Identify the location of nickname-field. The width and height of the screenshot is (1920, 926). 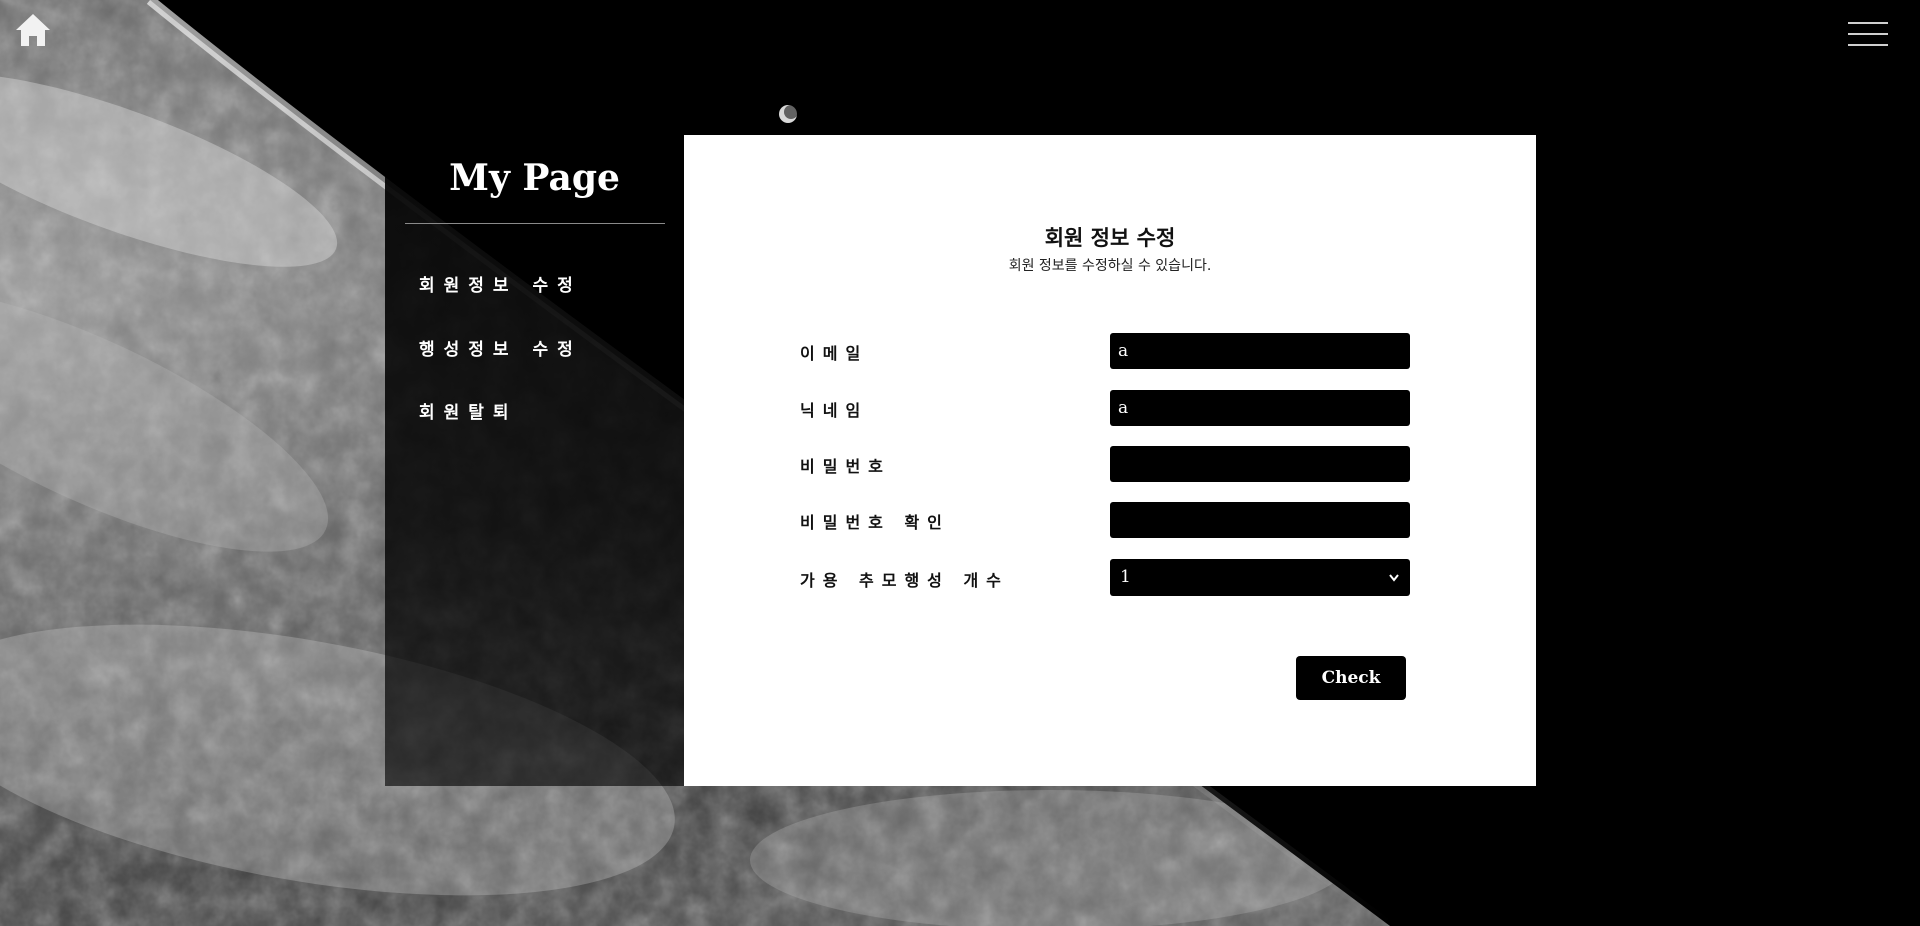
(1260, 408).